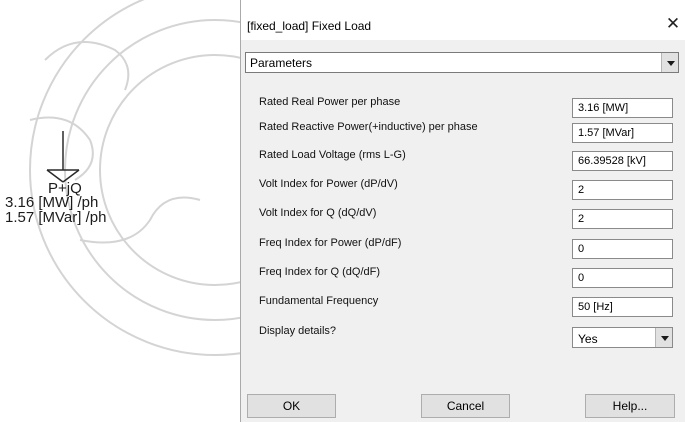  What do you see at coordinates (463, 219) in the screenshot?
I see `param-row-volt-index-for-q-dq-dv: Volt Index for Q (dQ/dV)` at bounding box center [463, 219].